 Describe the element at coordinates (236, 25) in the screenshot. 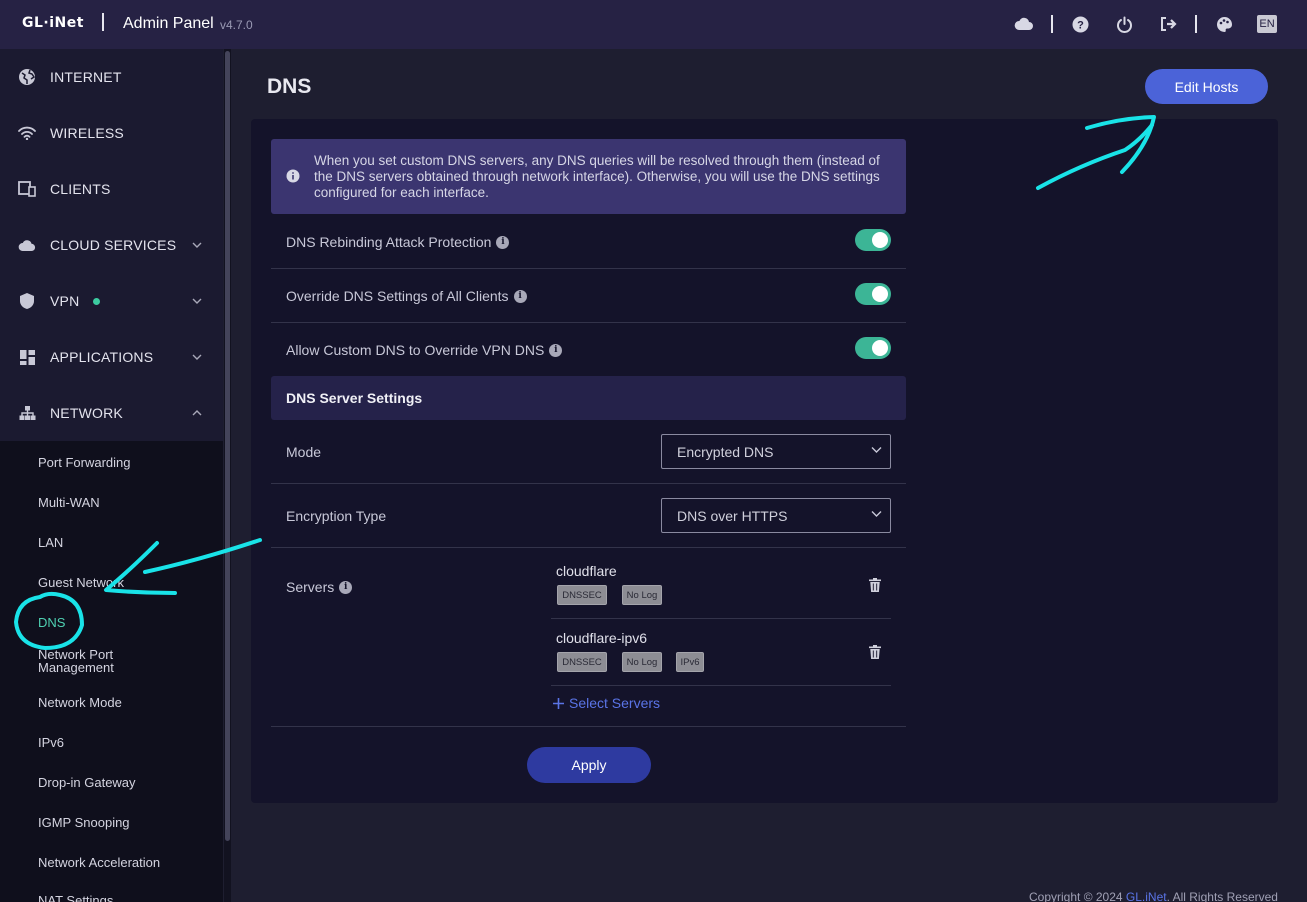

I see `app-version: v4.7.0` at that location.